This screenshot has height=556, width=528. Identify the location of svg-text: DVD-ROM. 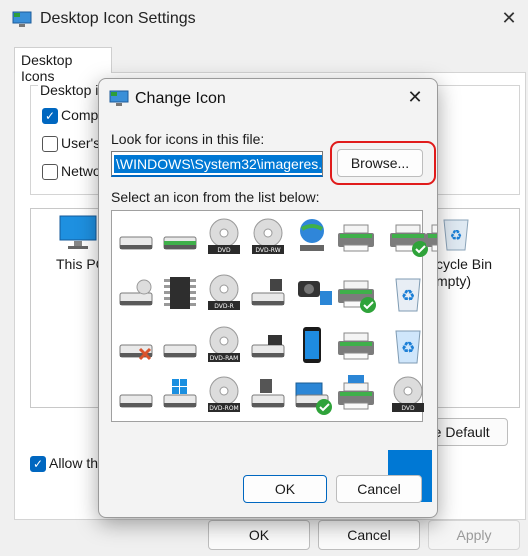
(223, 408).